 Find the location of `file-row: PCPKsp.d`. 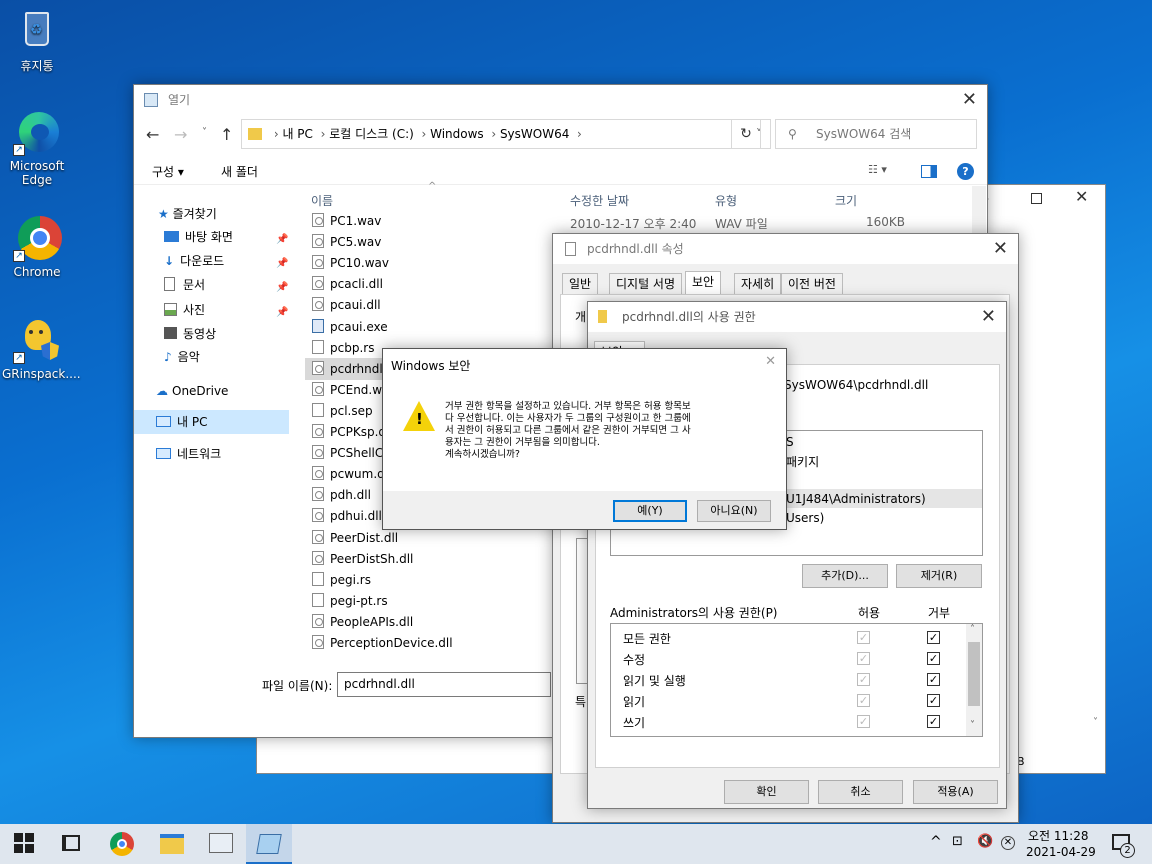

file-row: PCPKsp.d is located at coordinates (349, 432).